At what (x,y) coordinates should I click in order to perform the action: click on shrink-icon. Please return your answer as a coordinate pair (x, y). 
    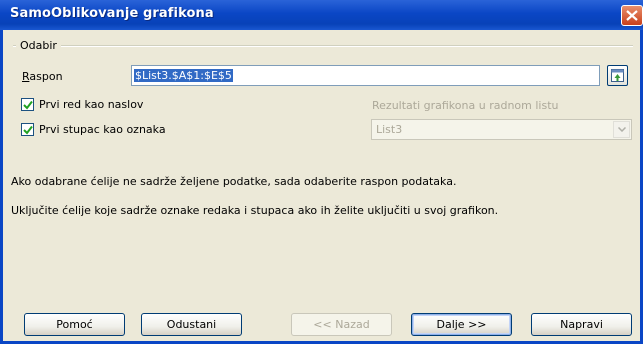
    Looking at the image, I should click on (617, 75).